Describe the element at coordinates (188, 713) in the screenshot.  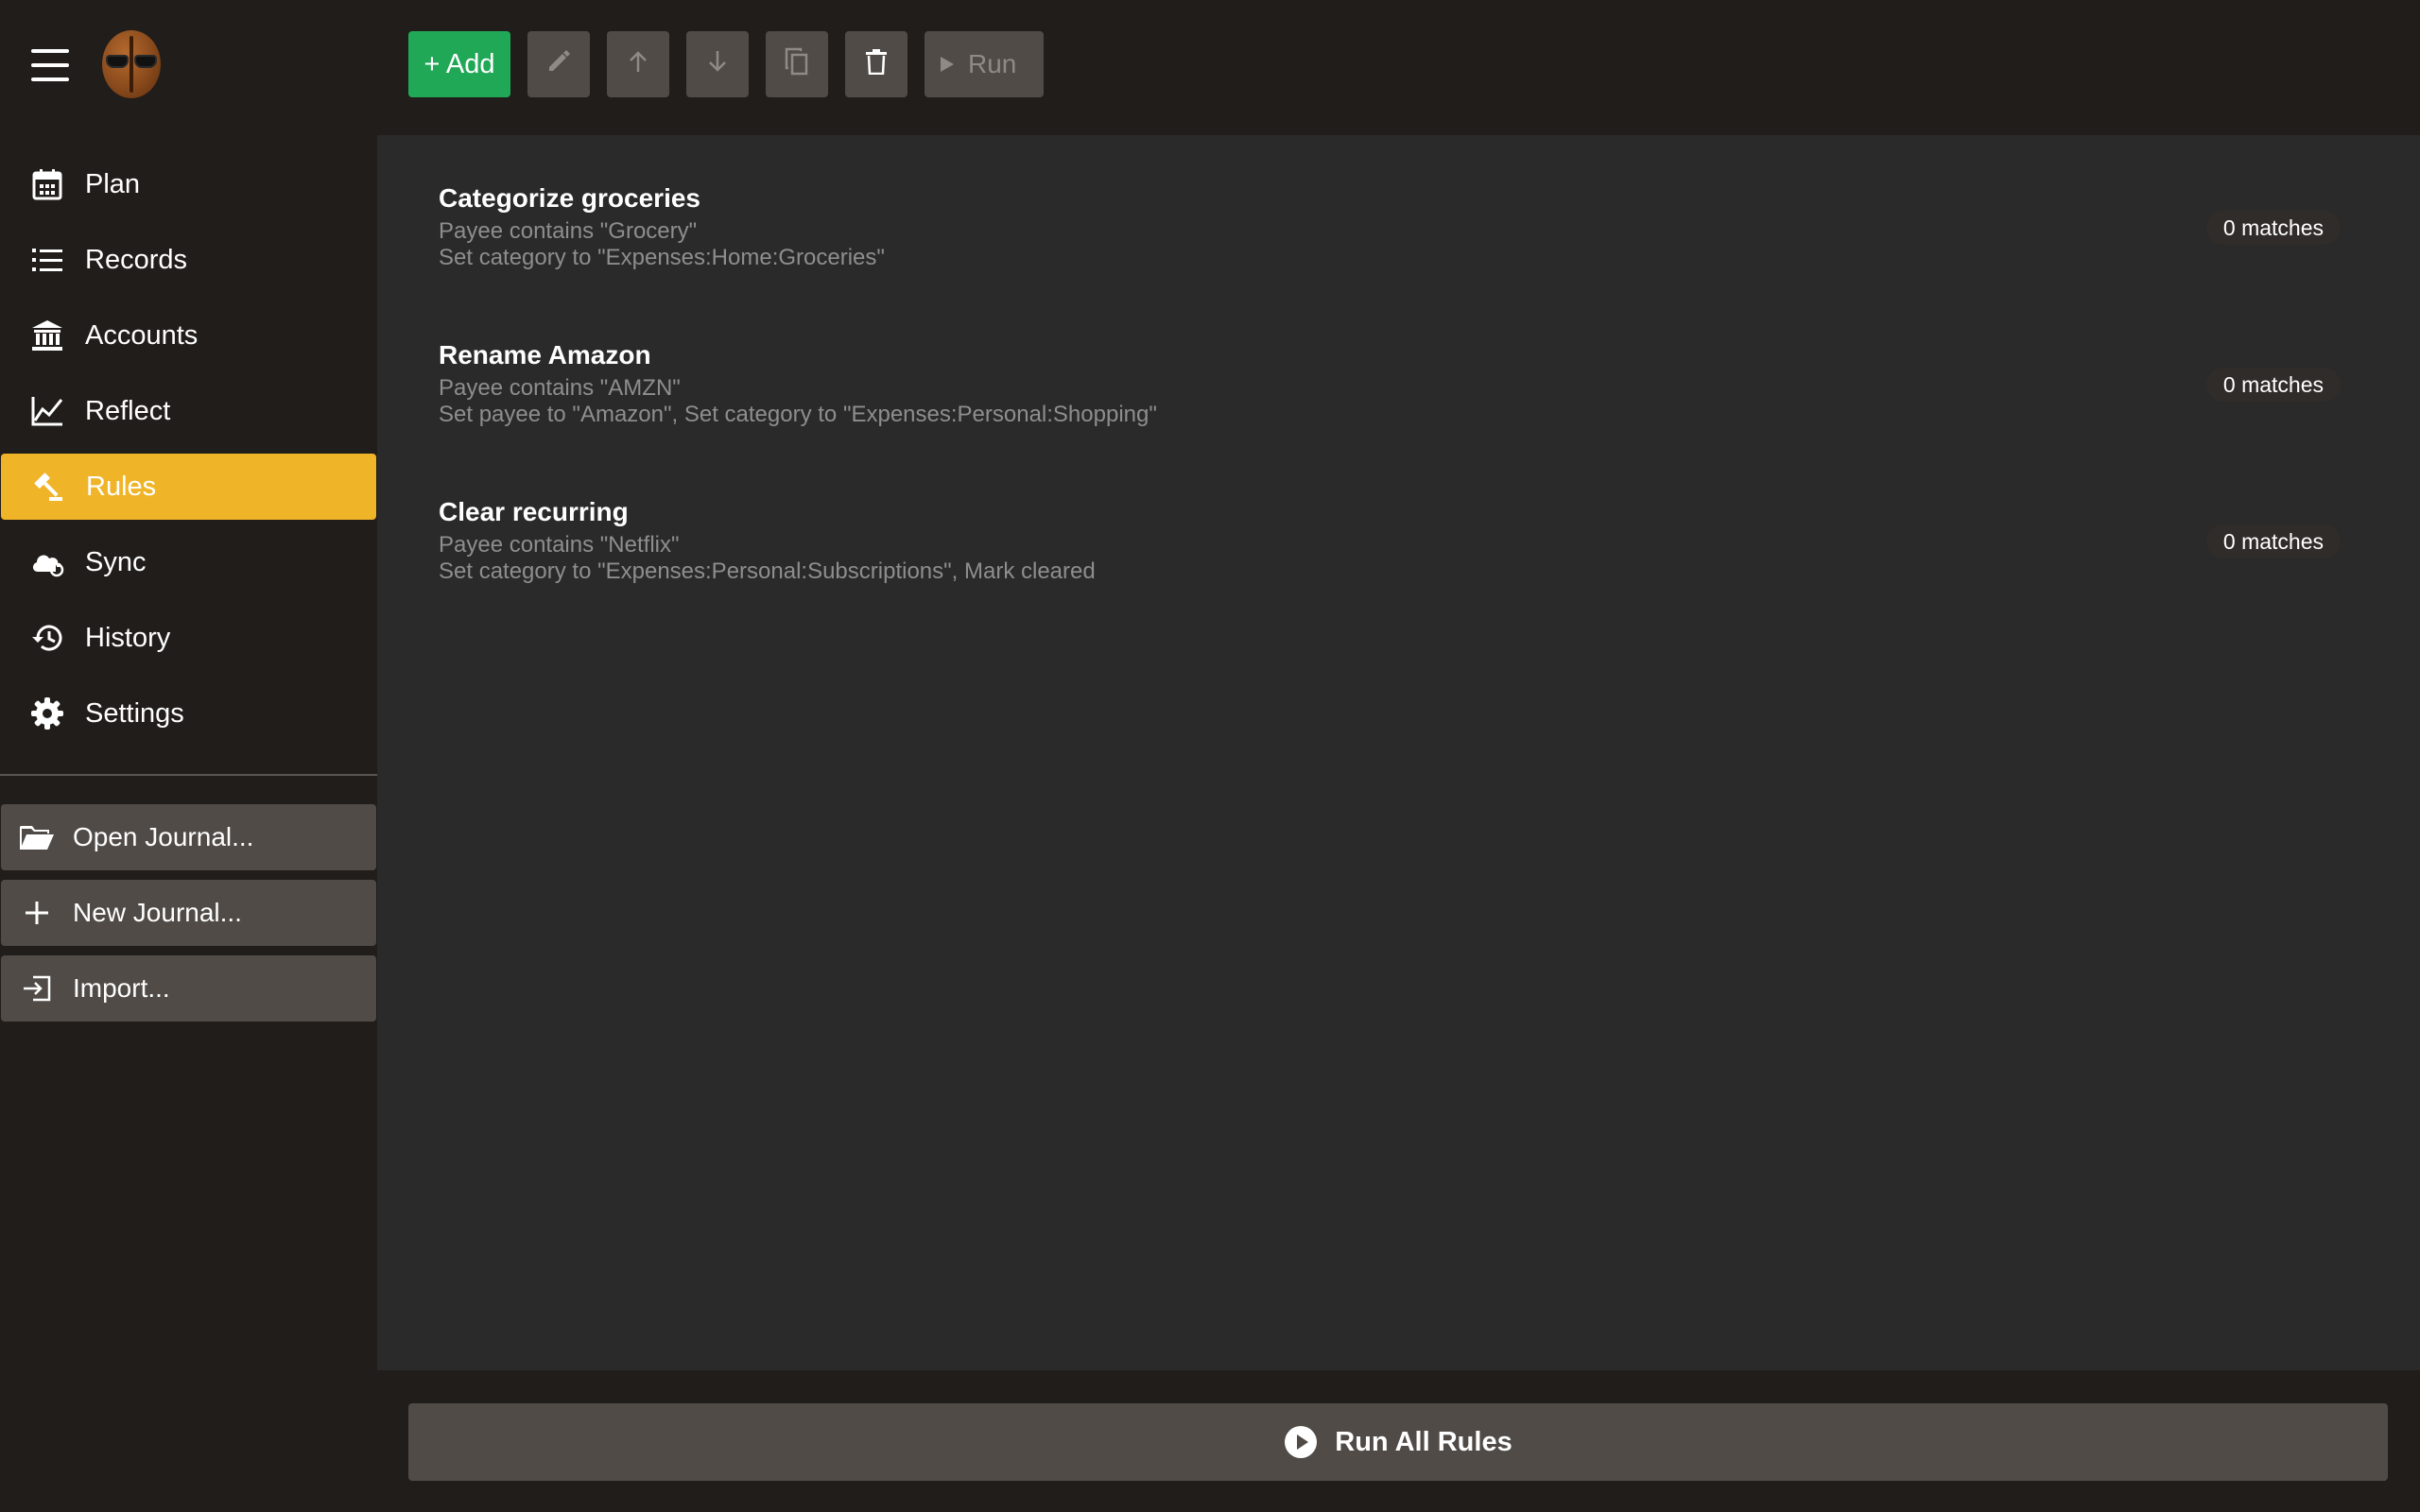
I see `nav-item-settings: Settings` at that location.